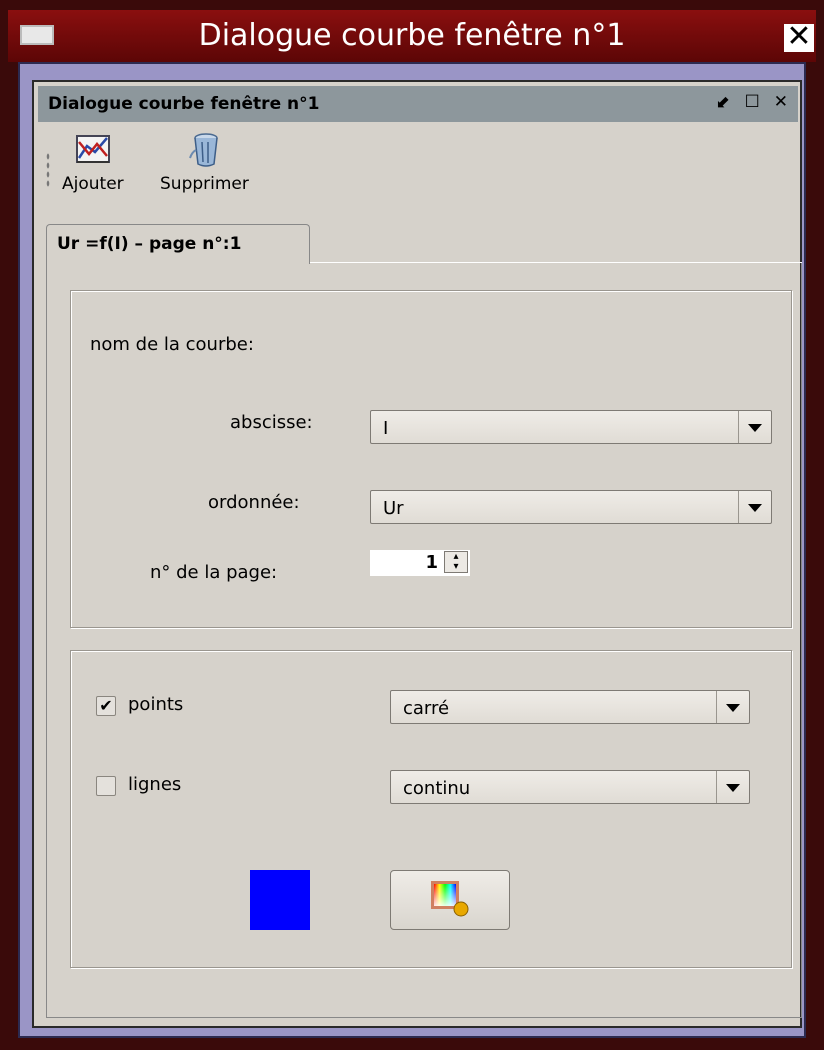  Describe the element at coordinates (571, 507) in the screenshot. I see `ordinate-select: Ur` at that location.